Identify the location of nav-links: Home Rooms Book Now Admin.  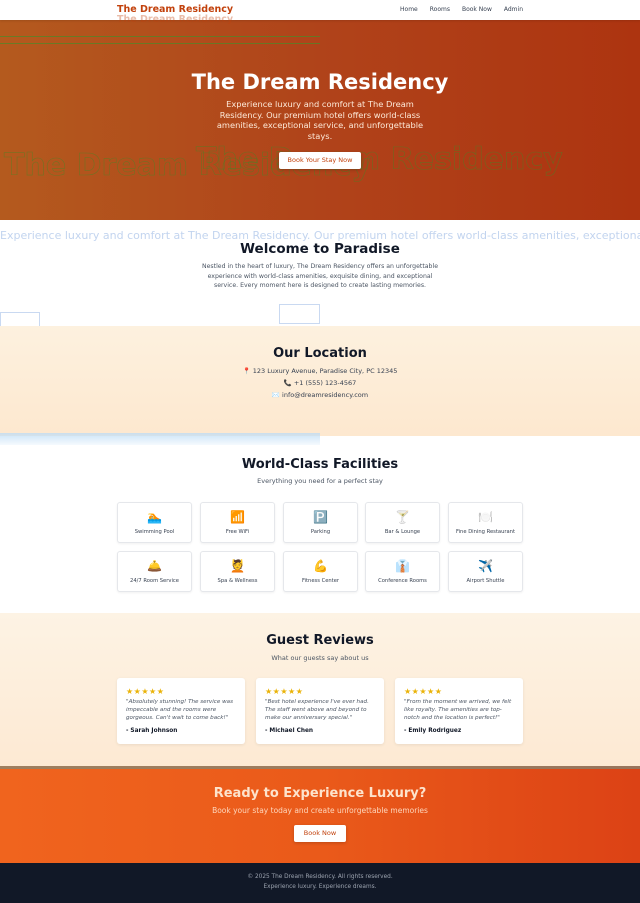
(461, 9).